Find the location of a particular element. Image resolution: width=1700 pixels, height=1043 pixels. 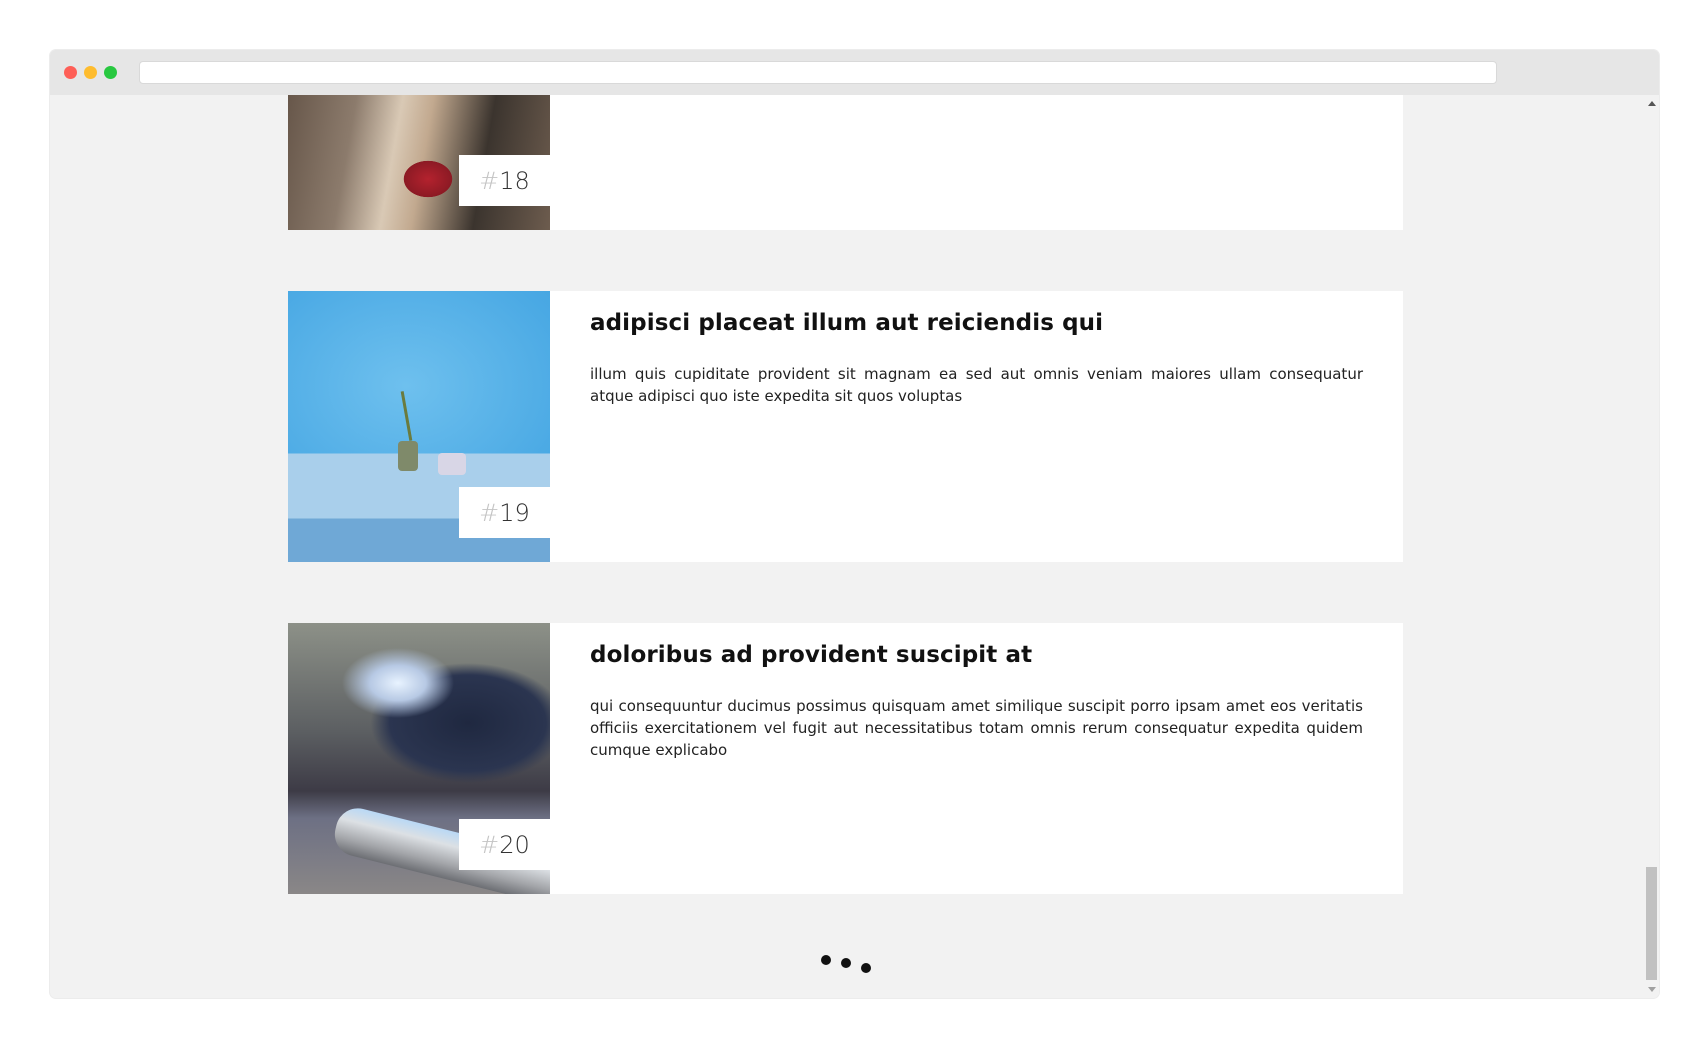

card-number-badge: #19 is located at coordinates (504, 512).